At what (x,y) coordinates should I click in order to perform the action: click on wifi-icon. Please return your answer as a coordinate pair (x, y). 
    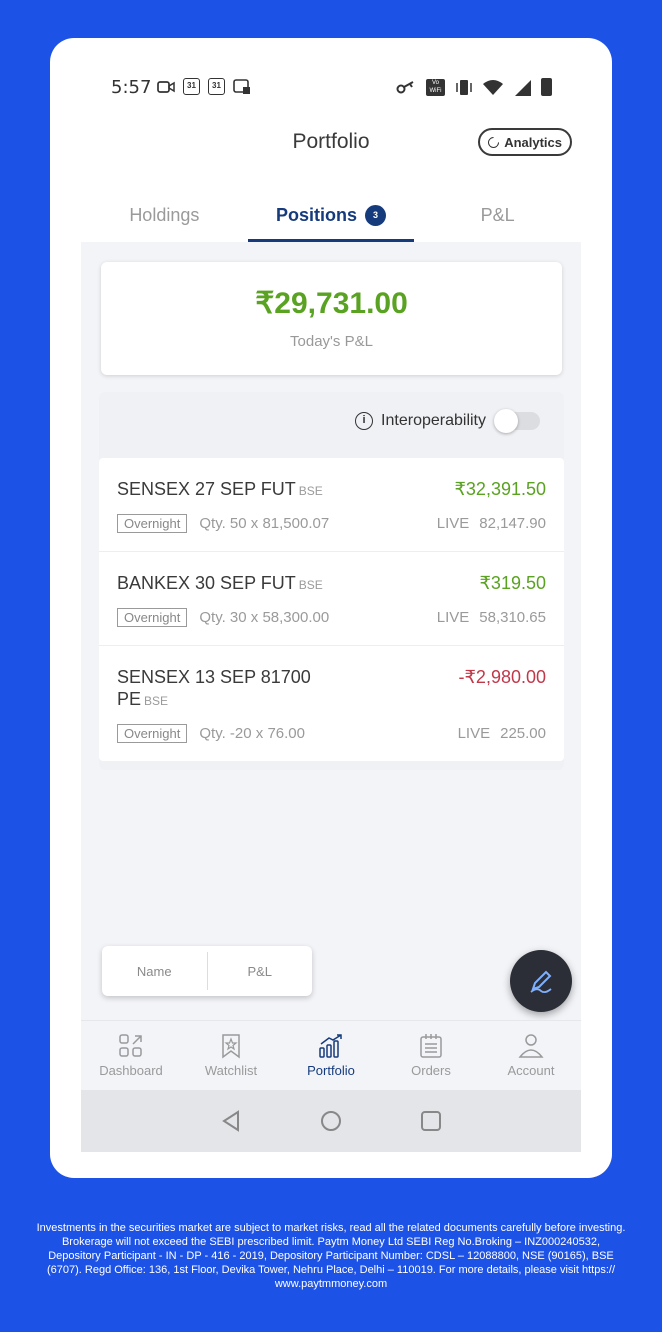
    Looking at the image, I should click on (493, 87).